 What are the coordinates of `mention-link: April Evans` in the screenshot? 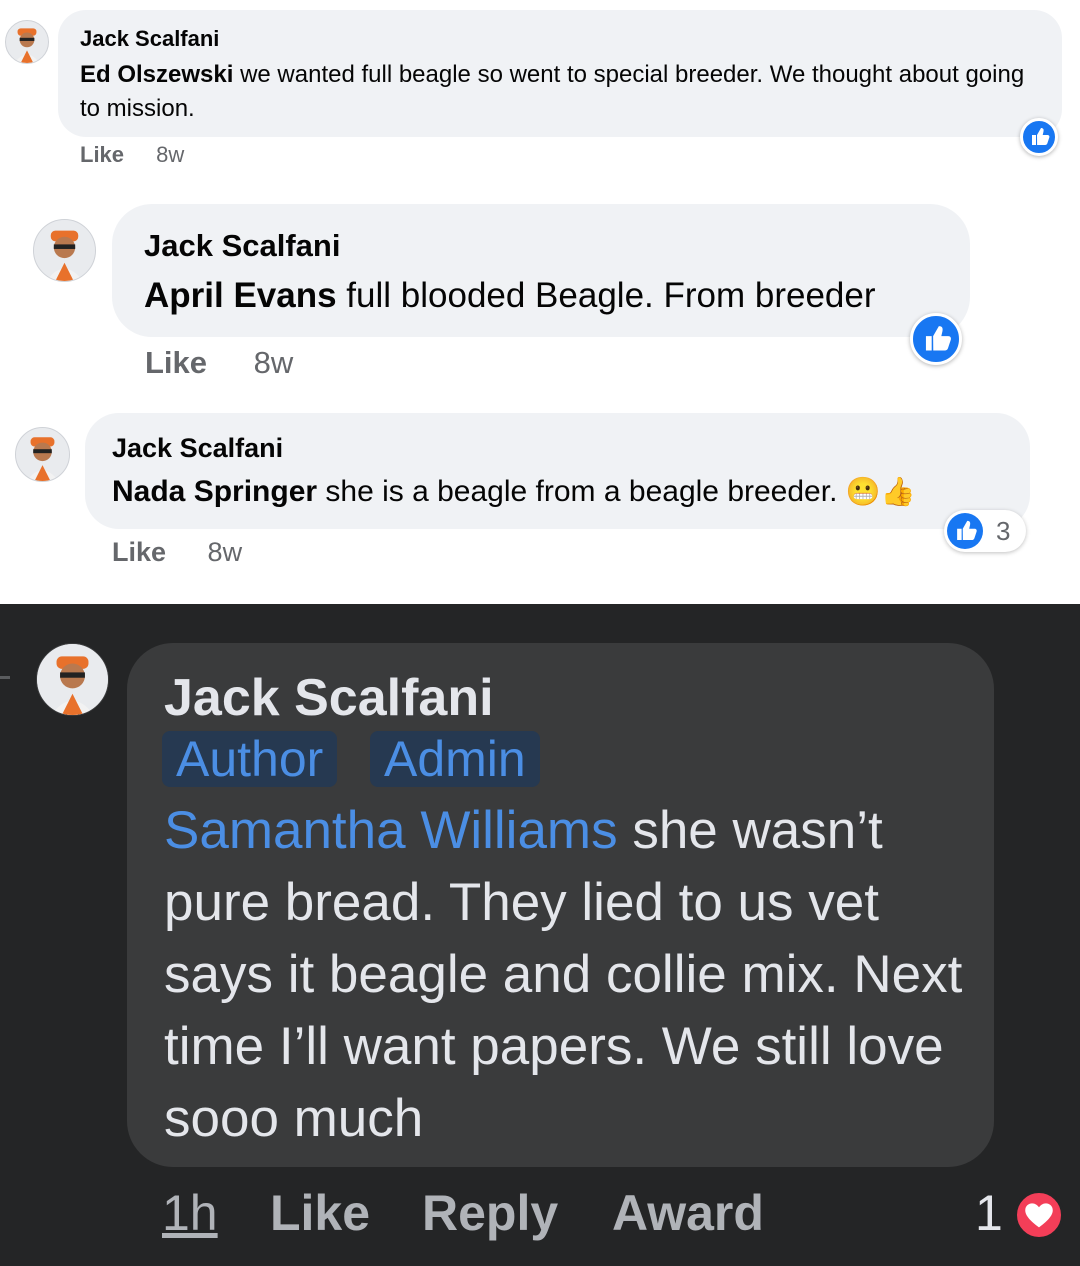 It's located at (240, 295).